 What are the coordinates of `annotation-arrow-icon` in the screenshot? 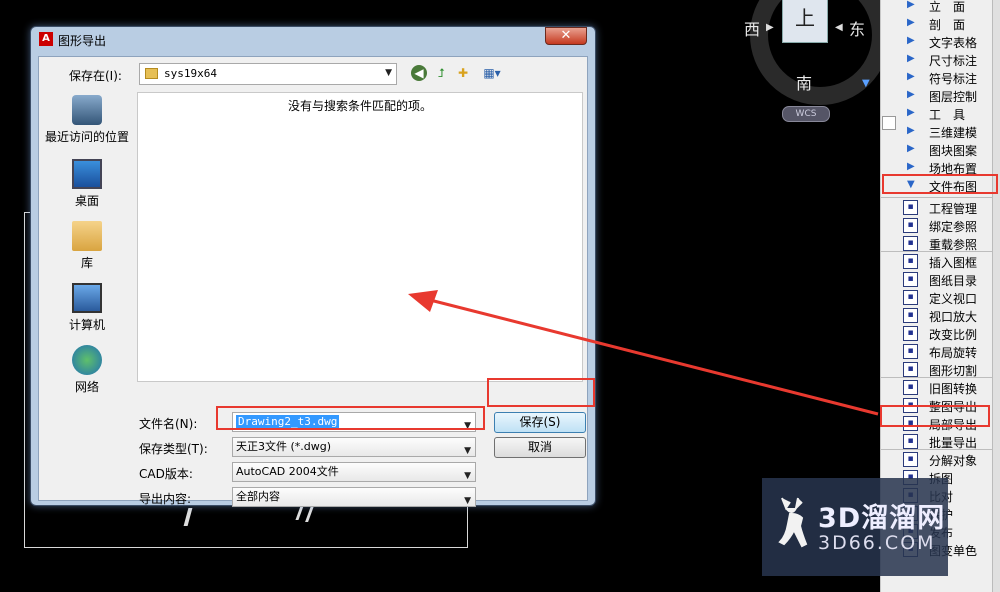 It's located at (643, 353).